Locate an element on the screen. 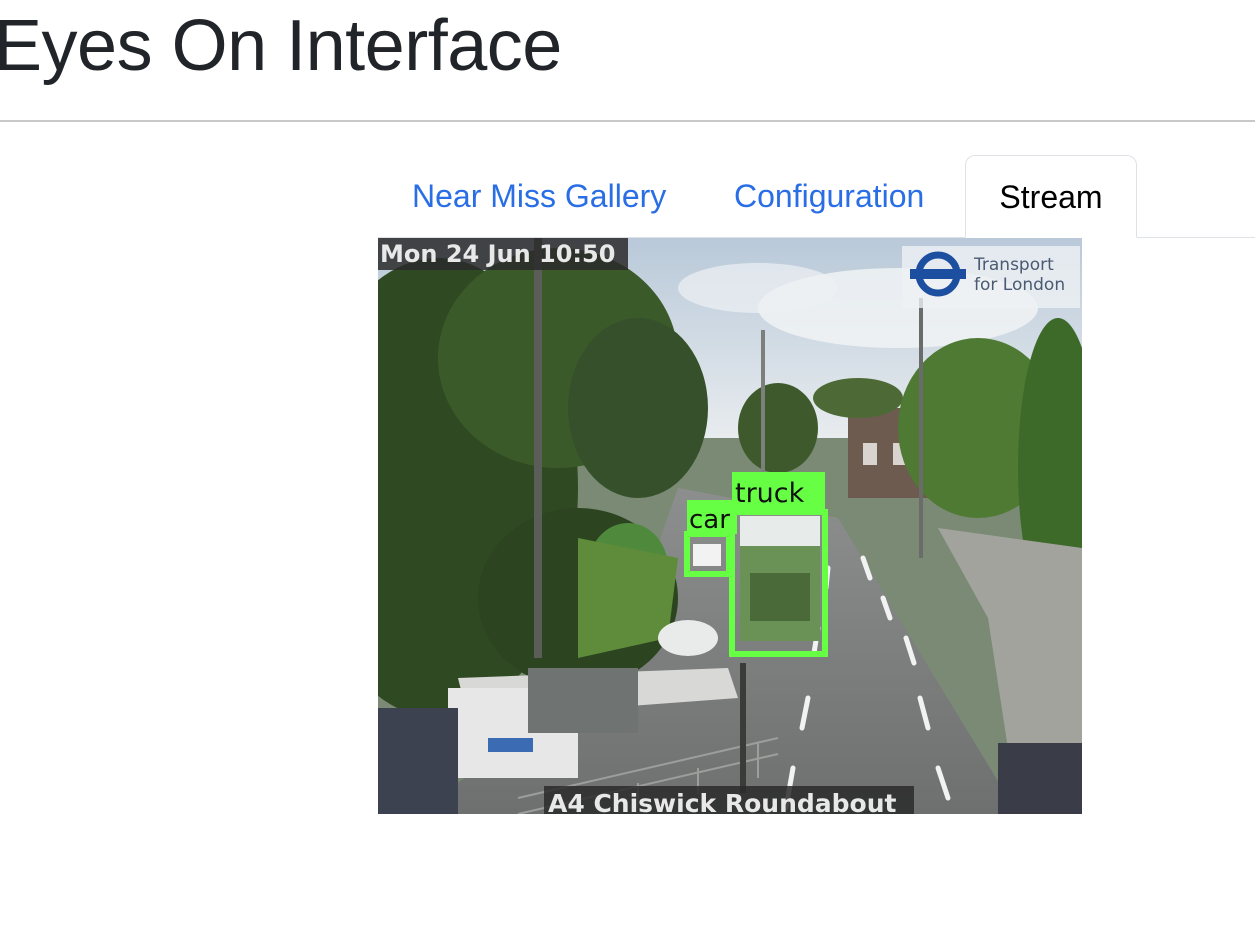 Image resolution: width=1255 pixels, height=925 pixels. tab-bar: Near Miss Gallery Configuration Stream is located at coordinates (816, 196).